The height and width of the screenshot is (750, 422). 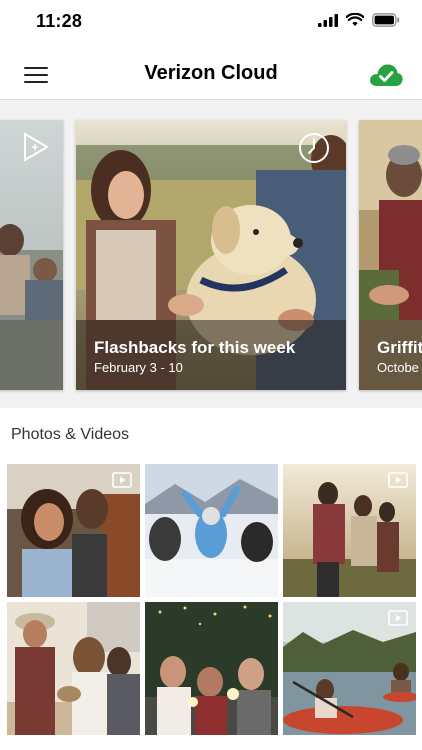 What do you see at coordinates (386, 20) in the screenshot?
I see `battery-icon` at bounding box center [386, 20].